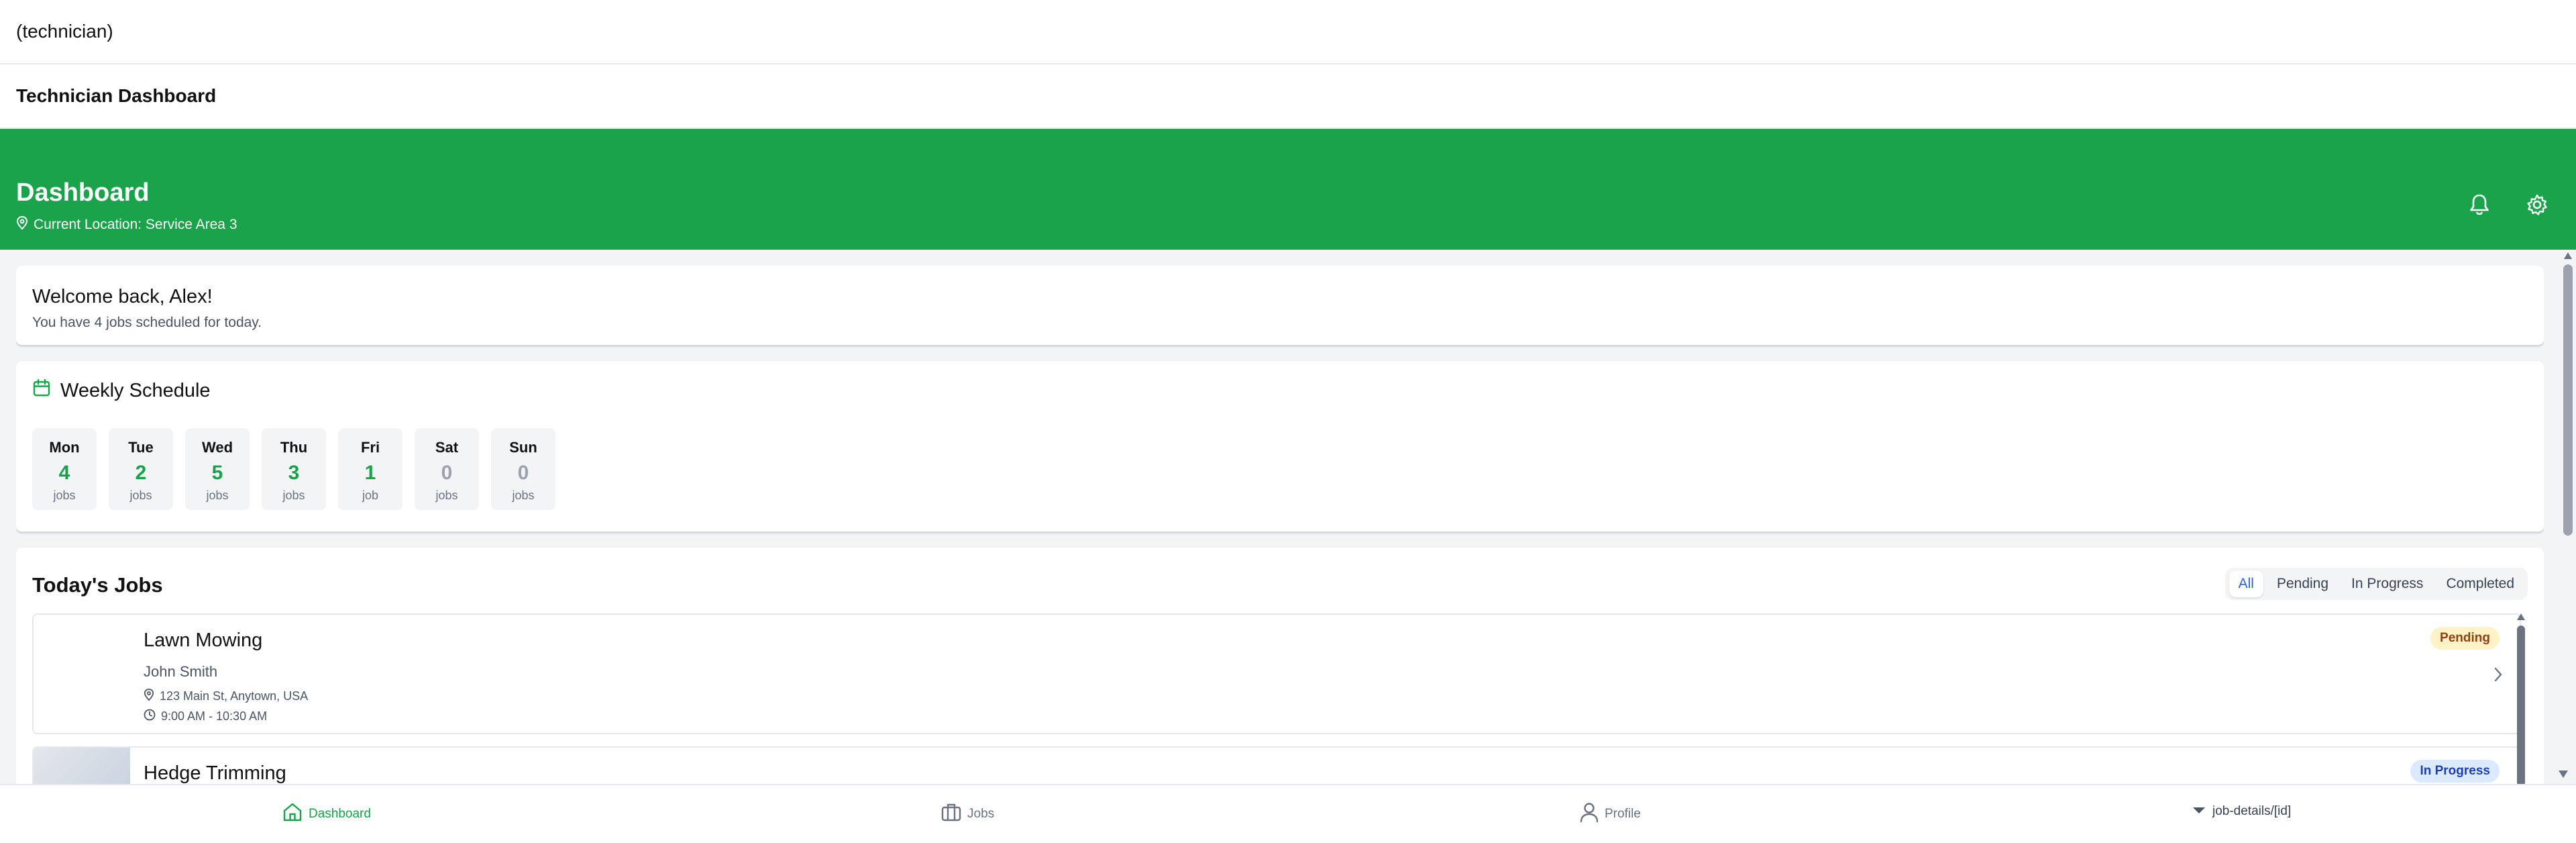  I want to click on day-name: Tue, so click(141, 447).